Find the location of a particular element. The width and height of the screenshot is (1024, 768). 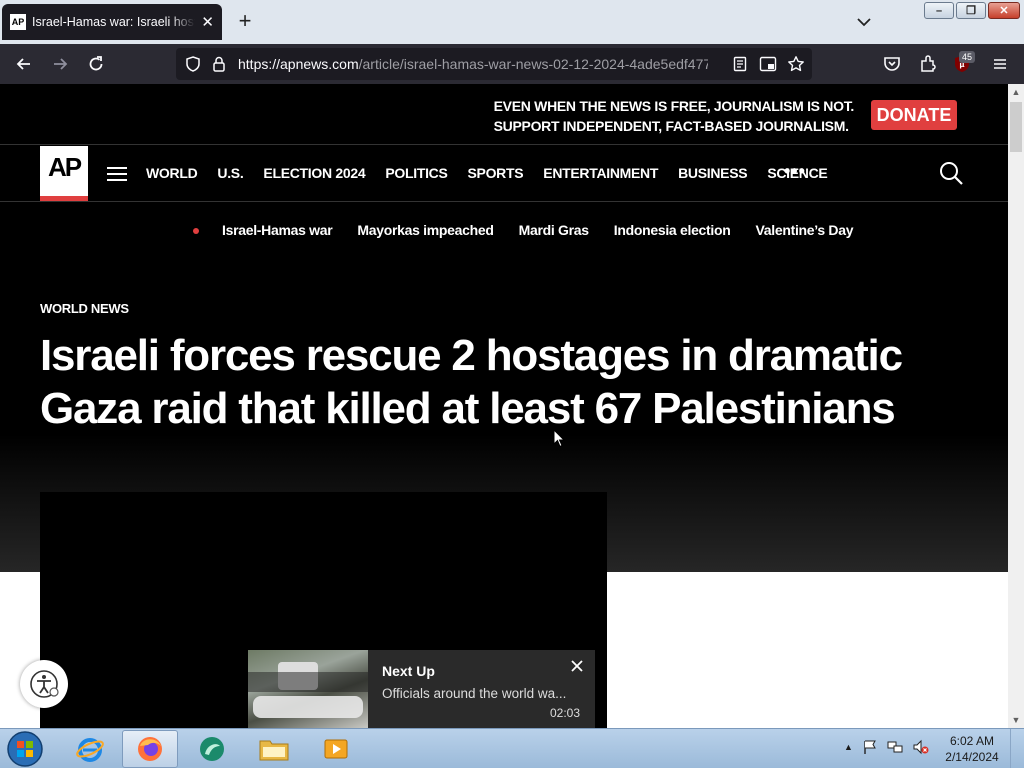

trending-link-mayorkas-impeached: Mayorkas impeached is located at coordinates (425, 230).